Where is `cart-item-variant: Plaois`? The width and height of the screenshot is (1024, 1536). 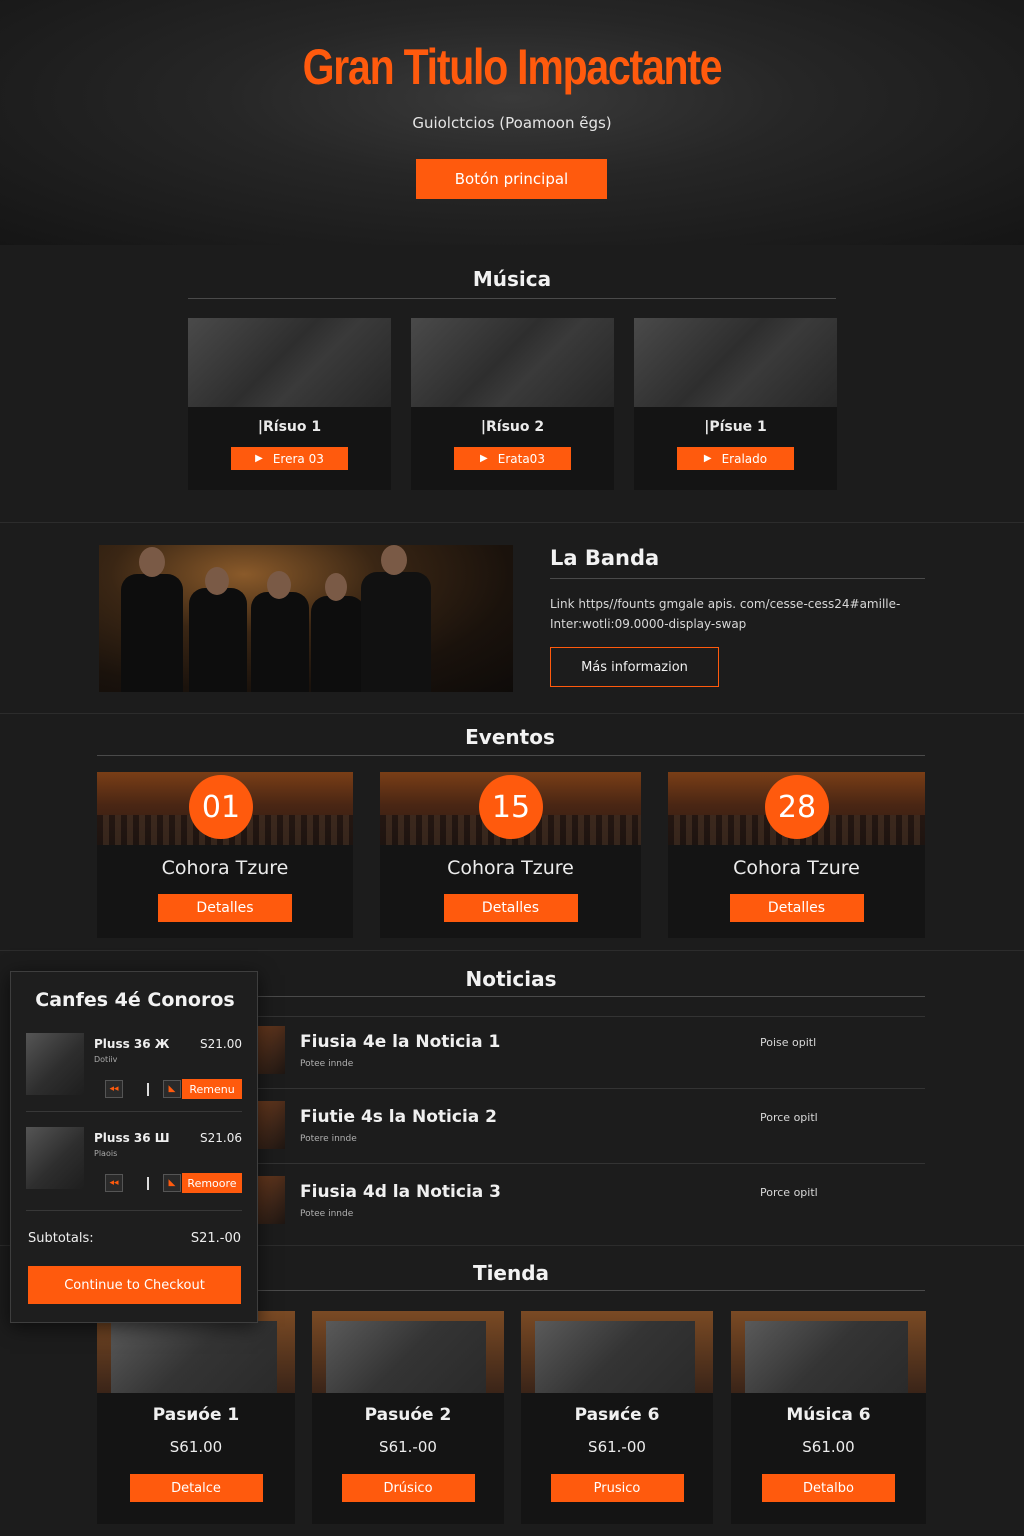 cart-item-variant: Plaois is located at coordinates (106, 1153).